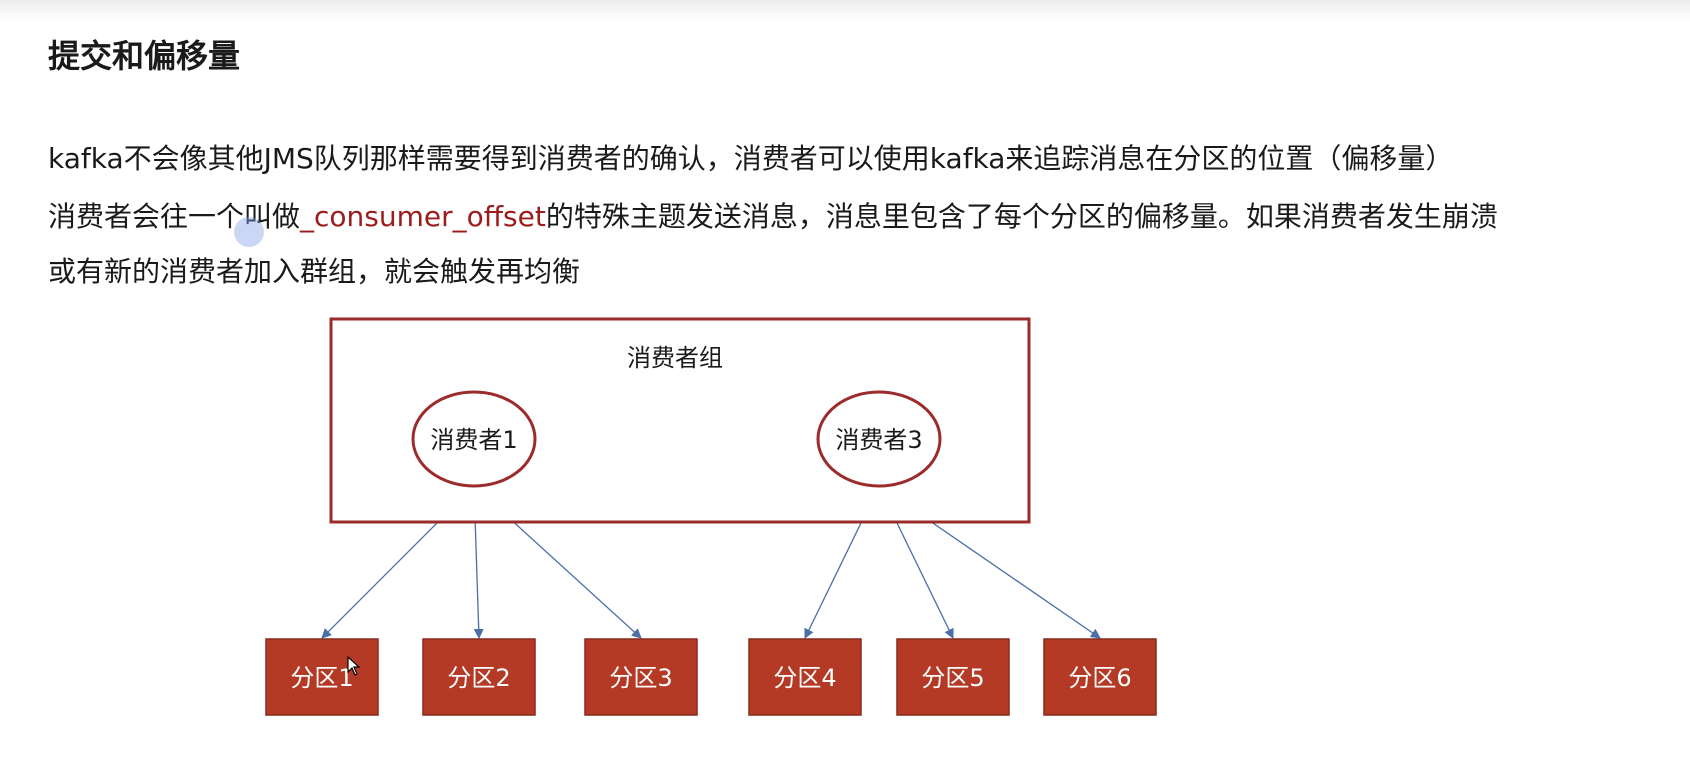  I want to click on partition-box: 分区3, so click(641, 677).